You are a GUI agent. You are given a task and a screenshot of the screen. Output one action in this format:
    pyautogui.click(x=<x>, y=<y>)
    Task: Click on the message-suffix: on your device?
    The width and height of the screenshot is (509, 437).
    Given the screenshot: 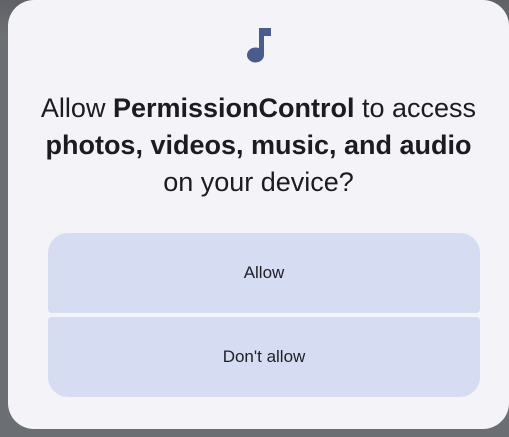 What is the action you would take?
    pyautogui.click(x=258, y=182)
    